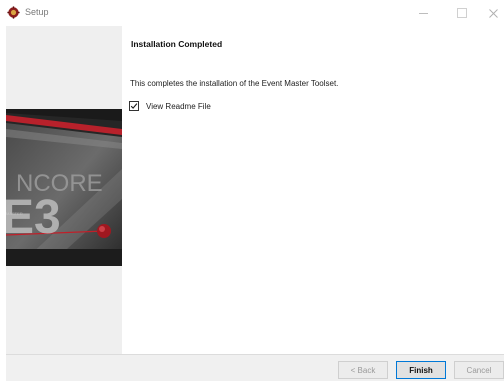  What do you see at coordinates (178, 106) in the screenshot?
I see `view-readme-label: View Readme File` at bounding box center [178, 106].